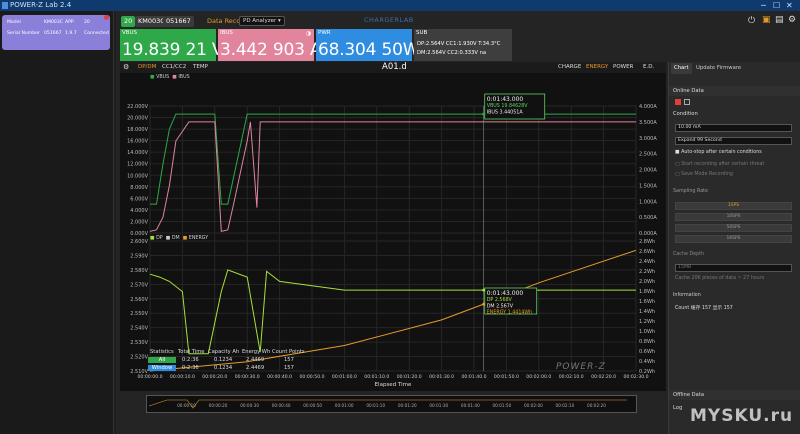 Image resolution: width=800 pixels, height=434 pixels. Describe the element at coordinates (733, 268) in the screenshot. I see `cache-depth-select: 15MB` at that location.